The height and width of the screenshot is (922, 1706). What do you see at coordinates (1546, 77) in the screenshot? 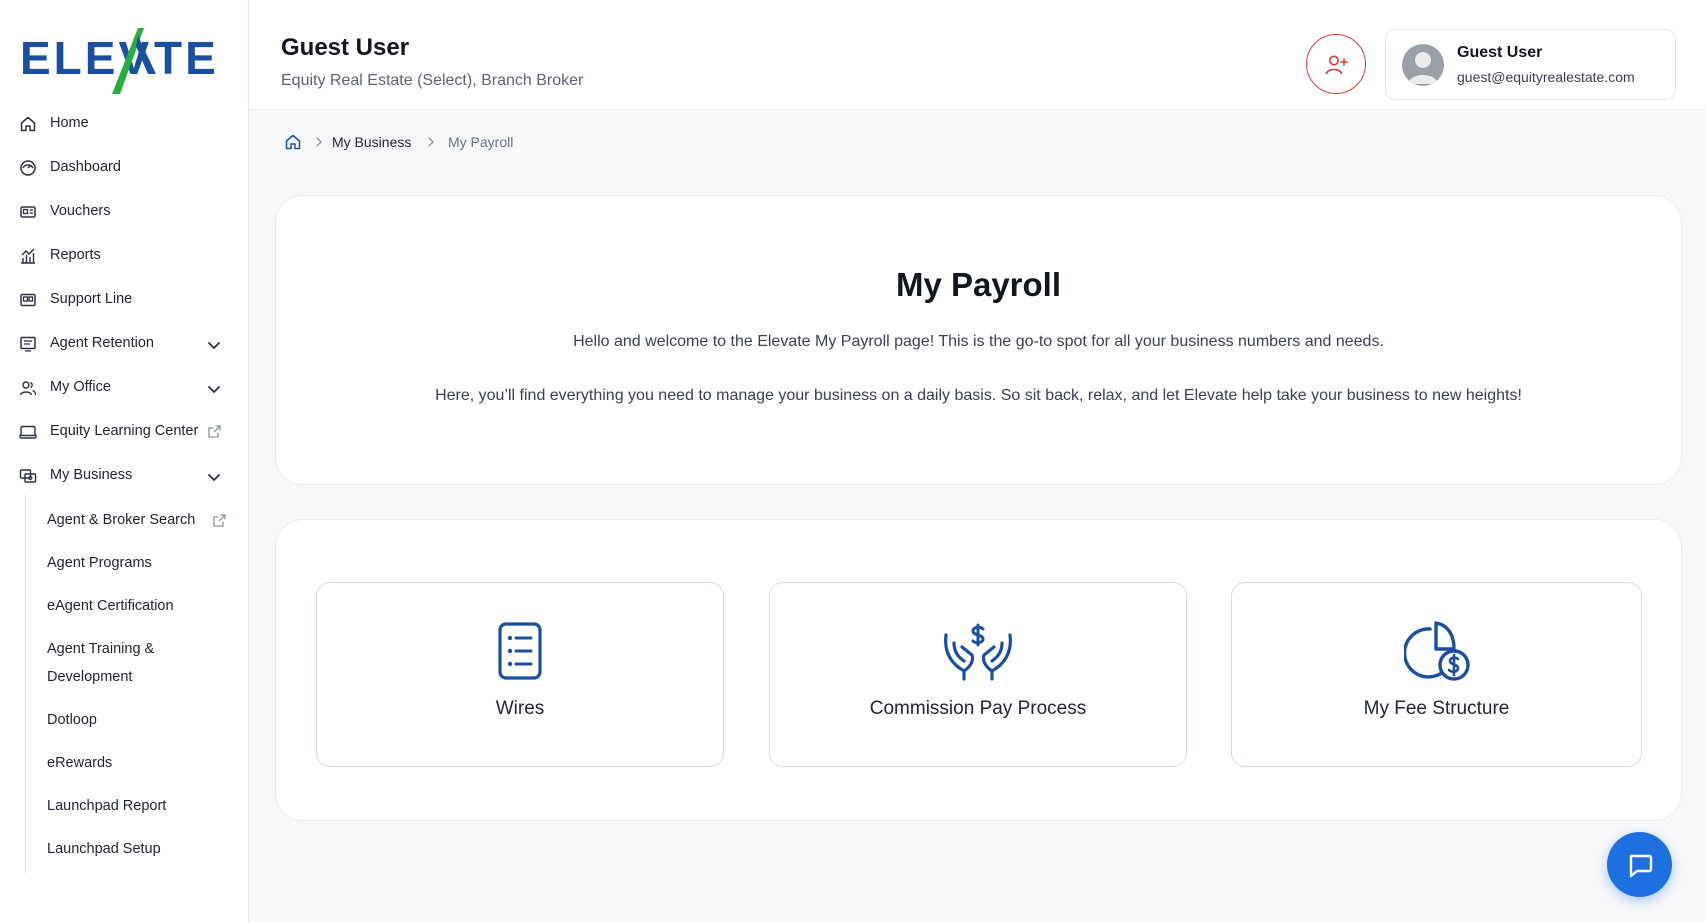
I see `profile-email: guest@equityrealestate.com` at bounding box center [1546, 77].